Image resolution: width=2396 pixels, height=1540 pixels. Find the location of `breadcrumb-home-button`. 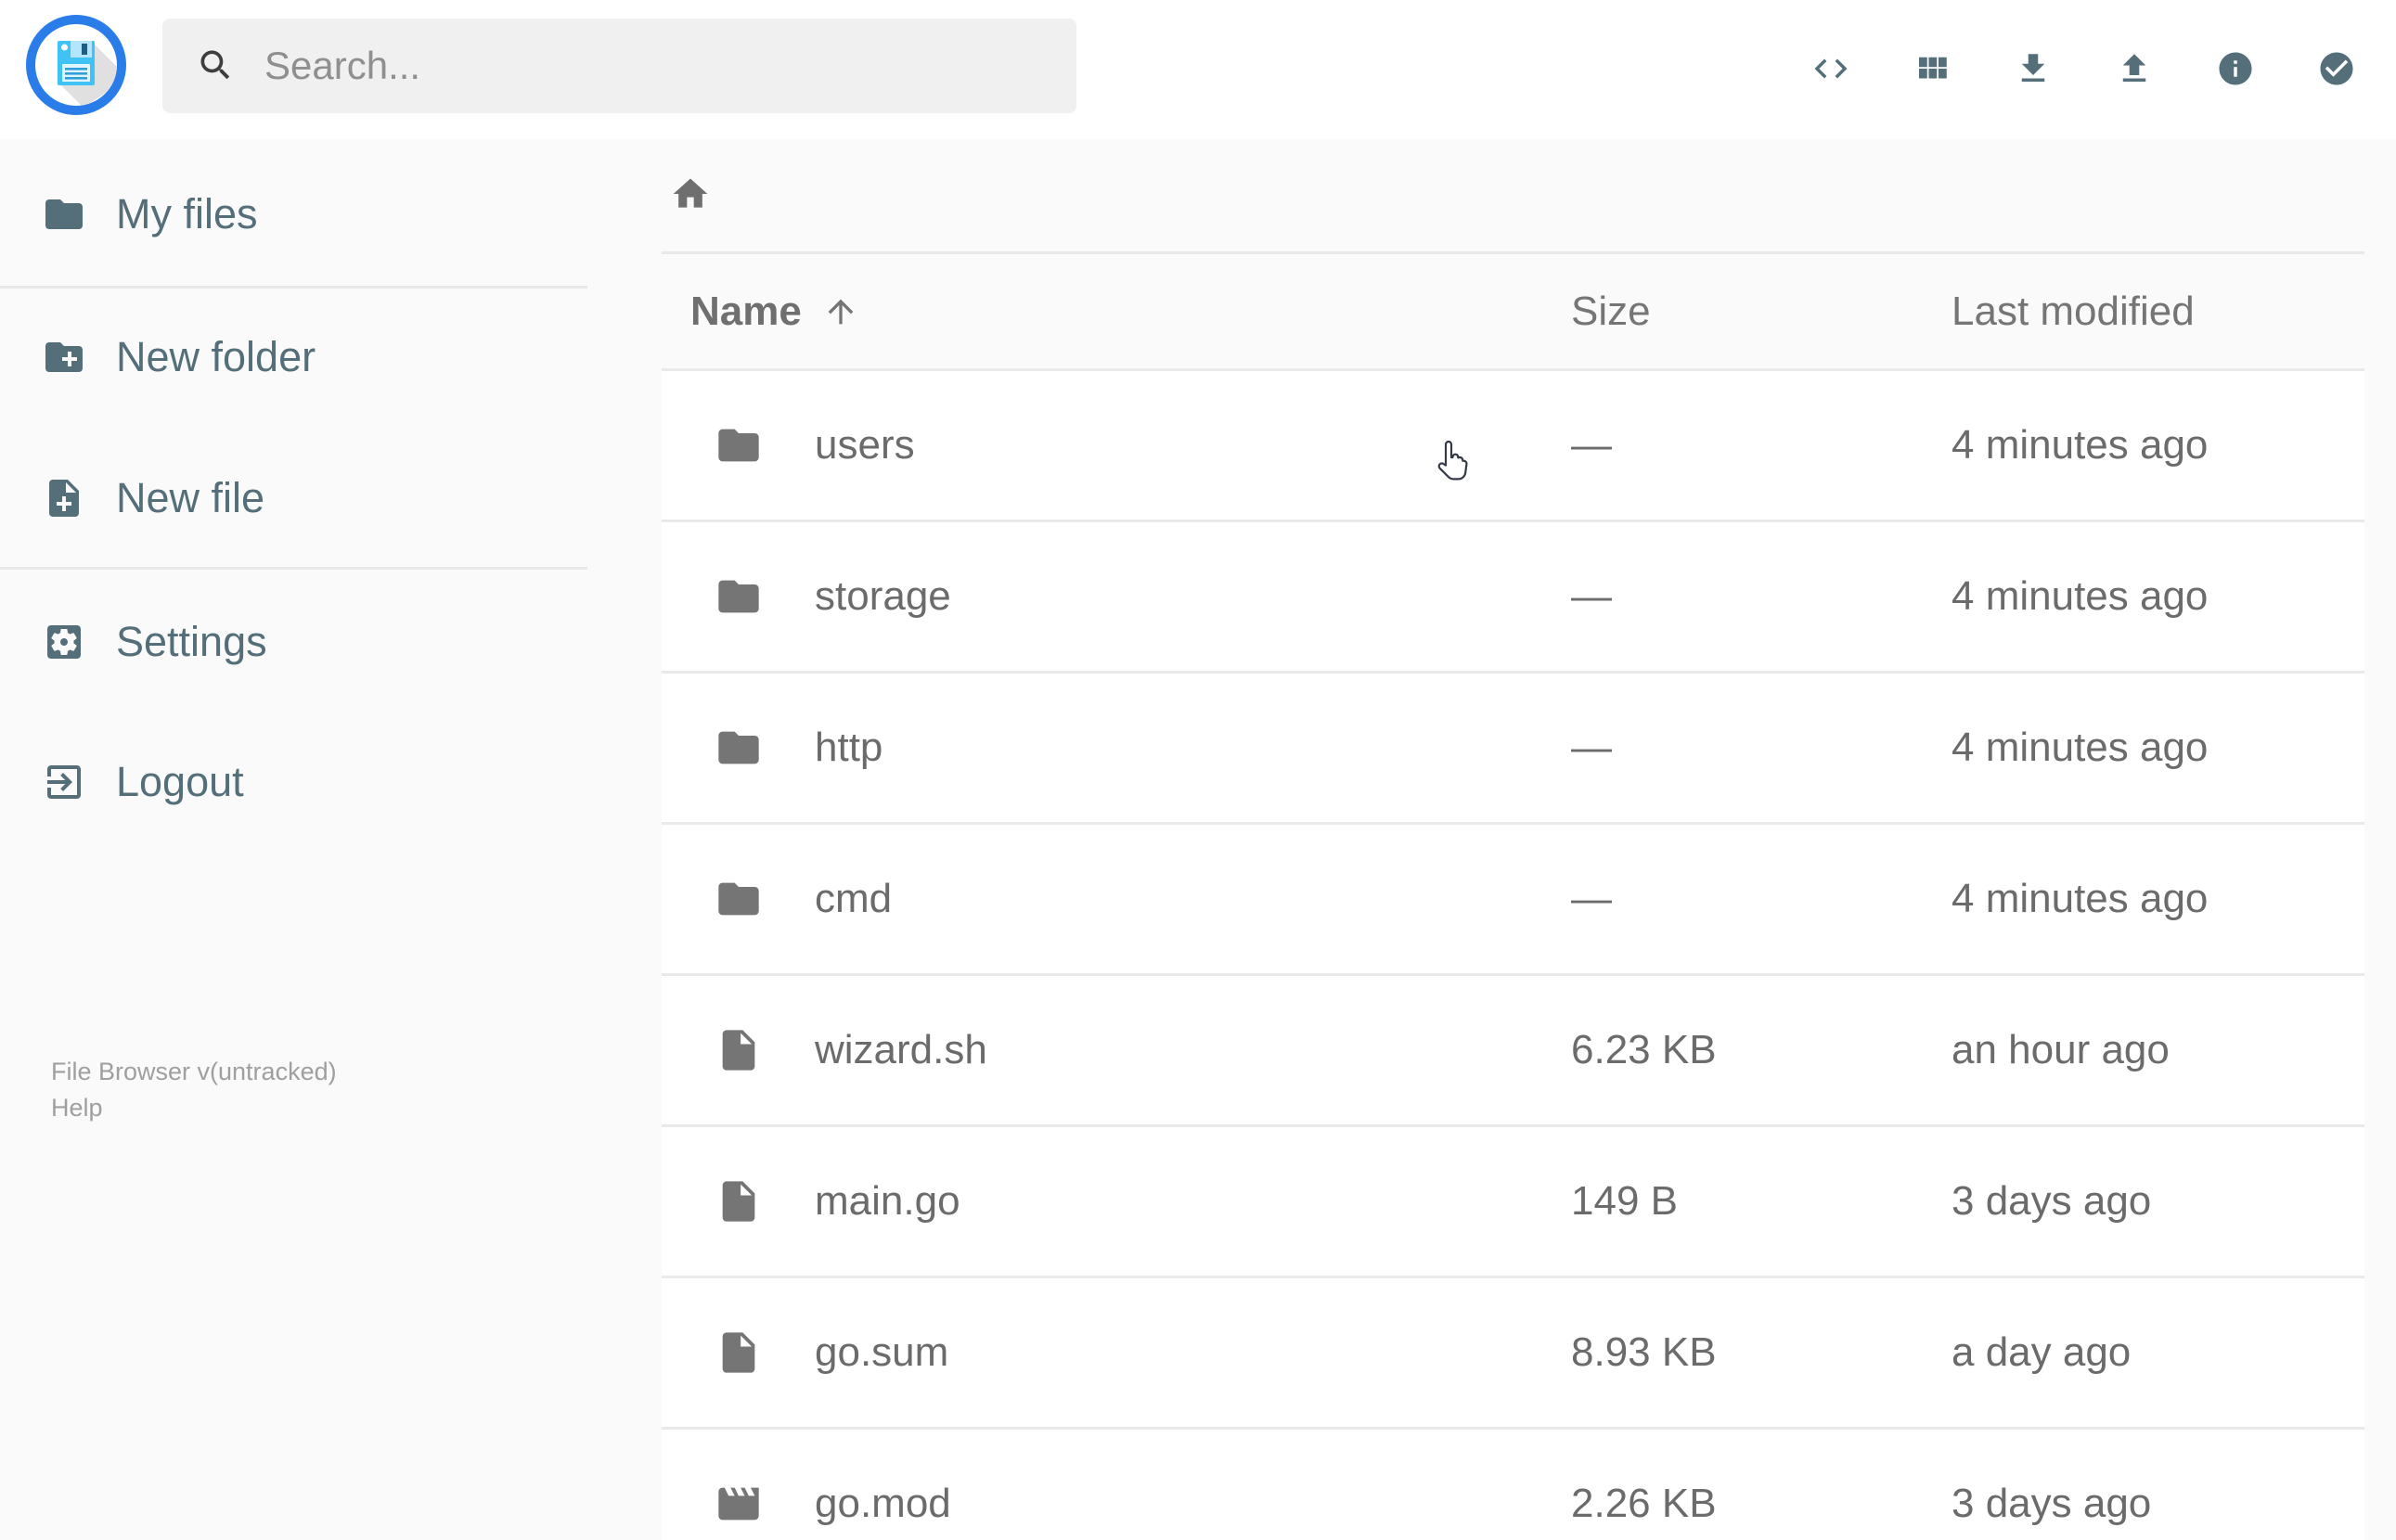

breadcrumb-home-button is located at coordinates (690, 194).